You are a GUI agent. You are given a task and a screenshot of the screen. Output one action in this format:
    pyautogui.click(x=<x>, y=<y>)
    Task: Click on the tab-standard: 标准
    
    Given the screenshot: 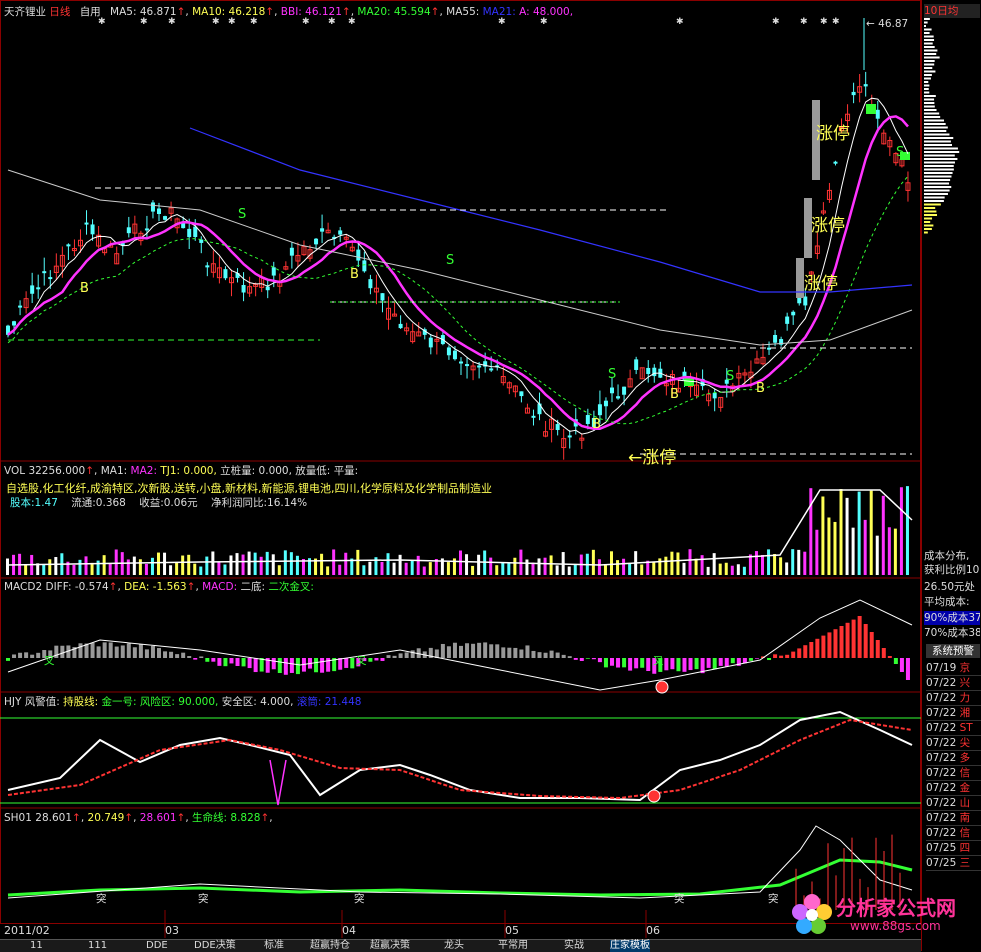 What is the action you would take?
    pyautogui.click(x=274, y=946)
    